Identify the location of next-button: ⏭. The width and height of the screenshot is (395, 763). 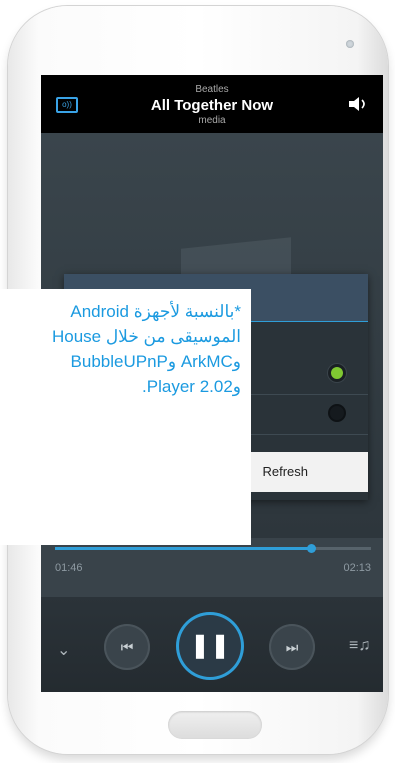
(292, 647).